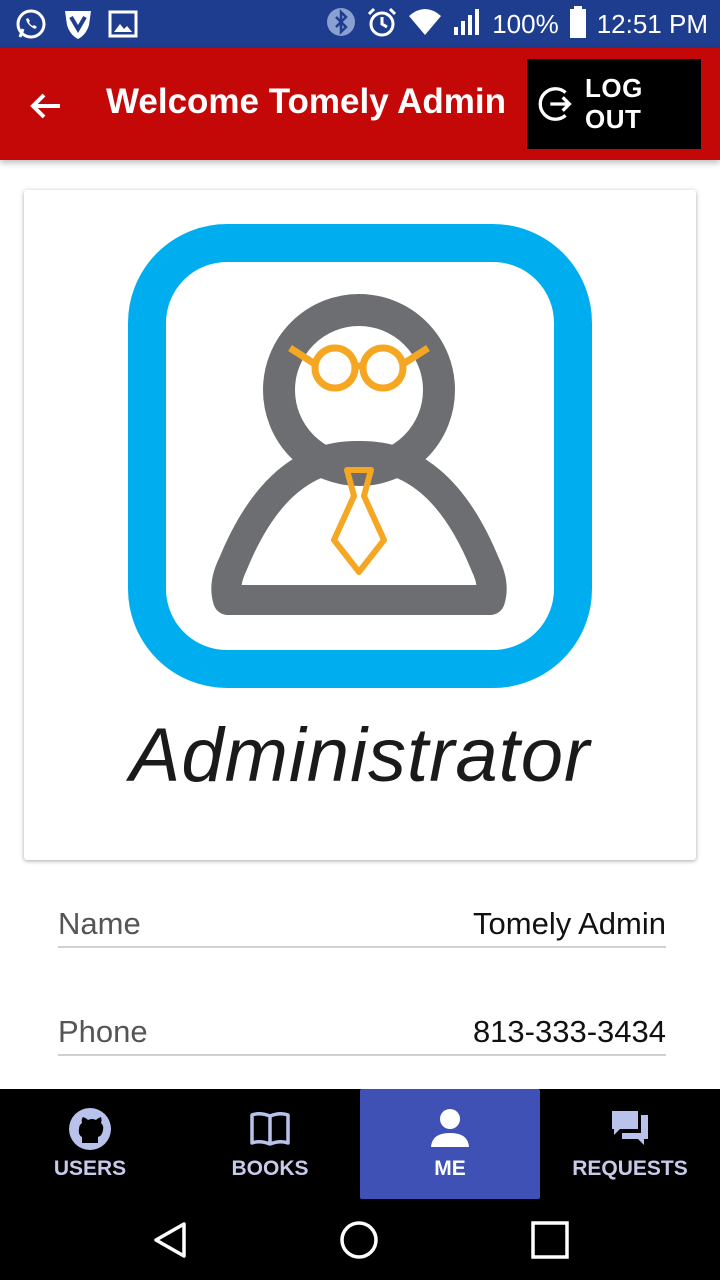 Image resolution: width=720 pixels, height=1280 pixels. What do you see at coordinates (569, 923) in the screenshot?
I see `name-value: Tomely Admin` at bounding box center [569, 923].